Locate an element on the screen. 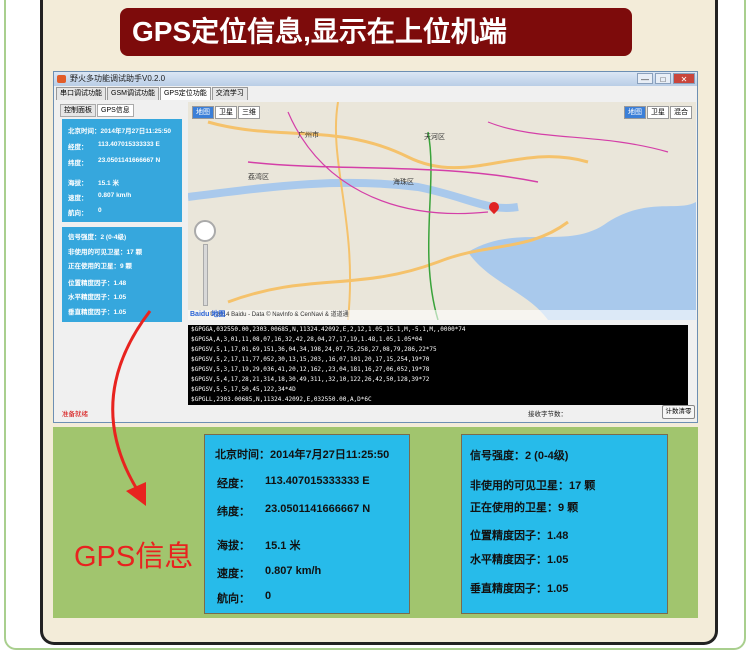 The width and height of the screenshot is (750, 655). minimize-button: — is located at coordinates (645, 78).